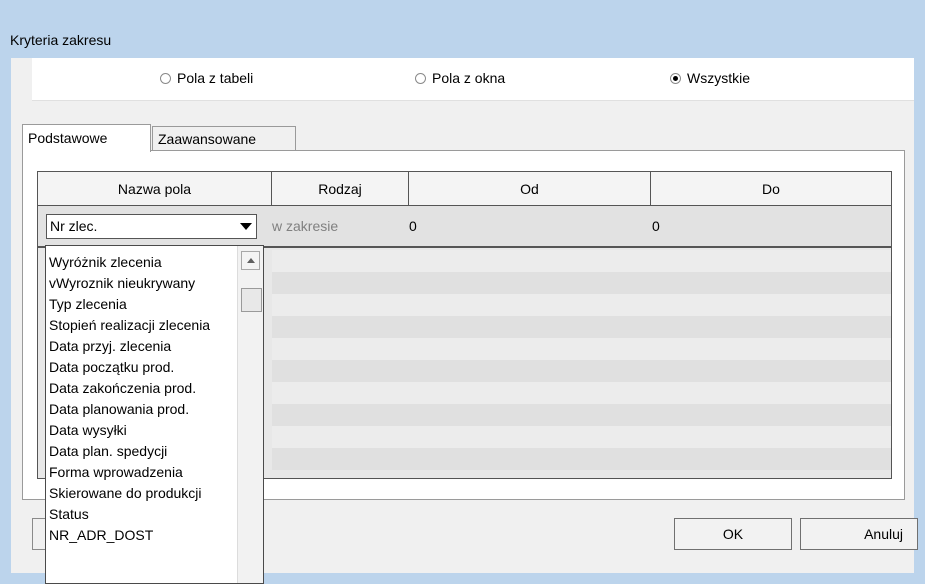 This screenshot has height=584, width=925. I want to click on field-name-combobox: Nr zlec., so click(151, 226).